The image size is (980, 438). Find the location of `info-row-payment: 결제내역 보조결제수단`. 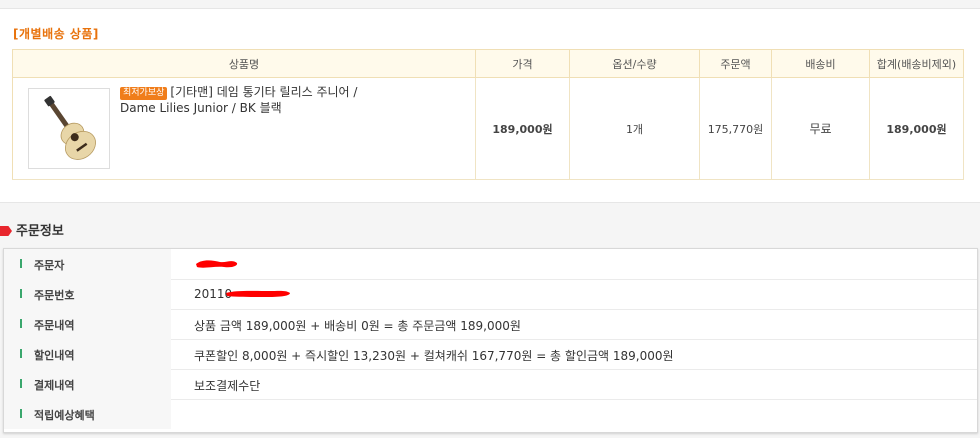

info-row-payment: 결제내역 보조결제수단 is located at coordinates (490, 384).